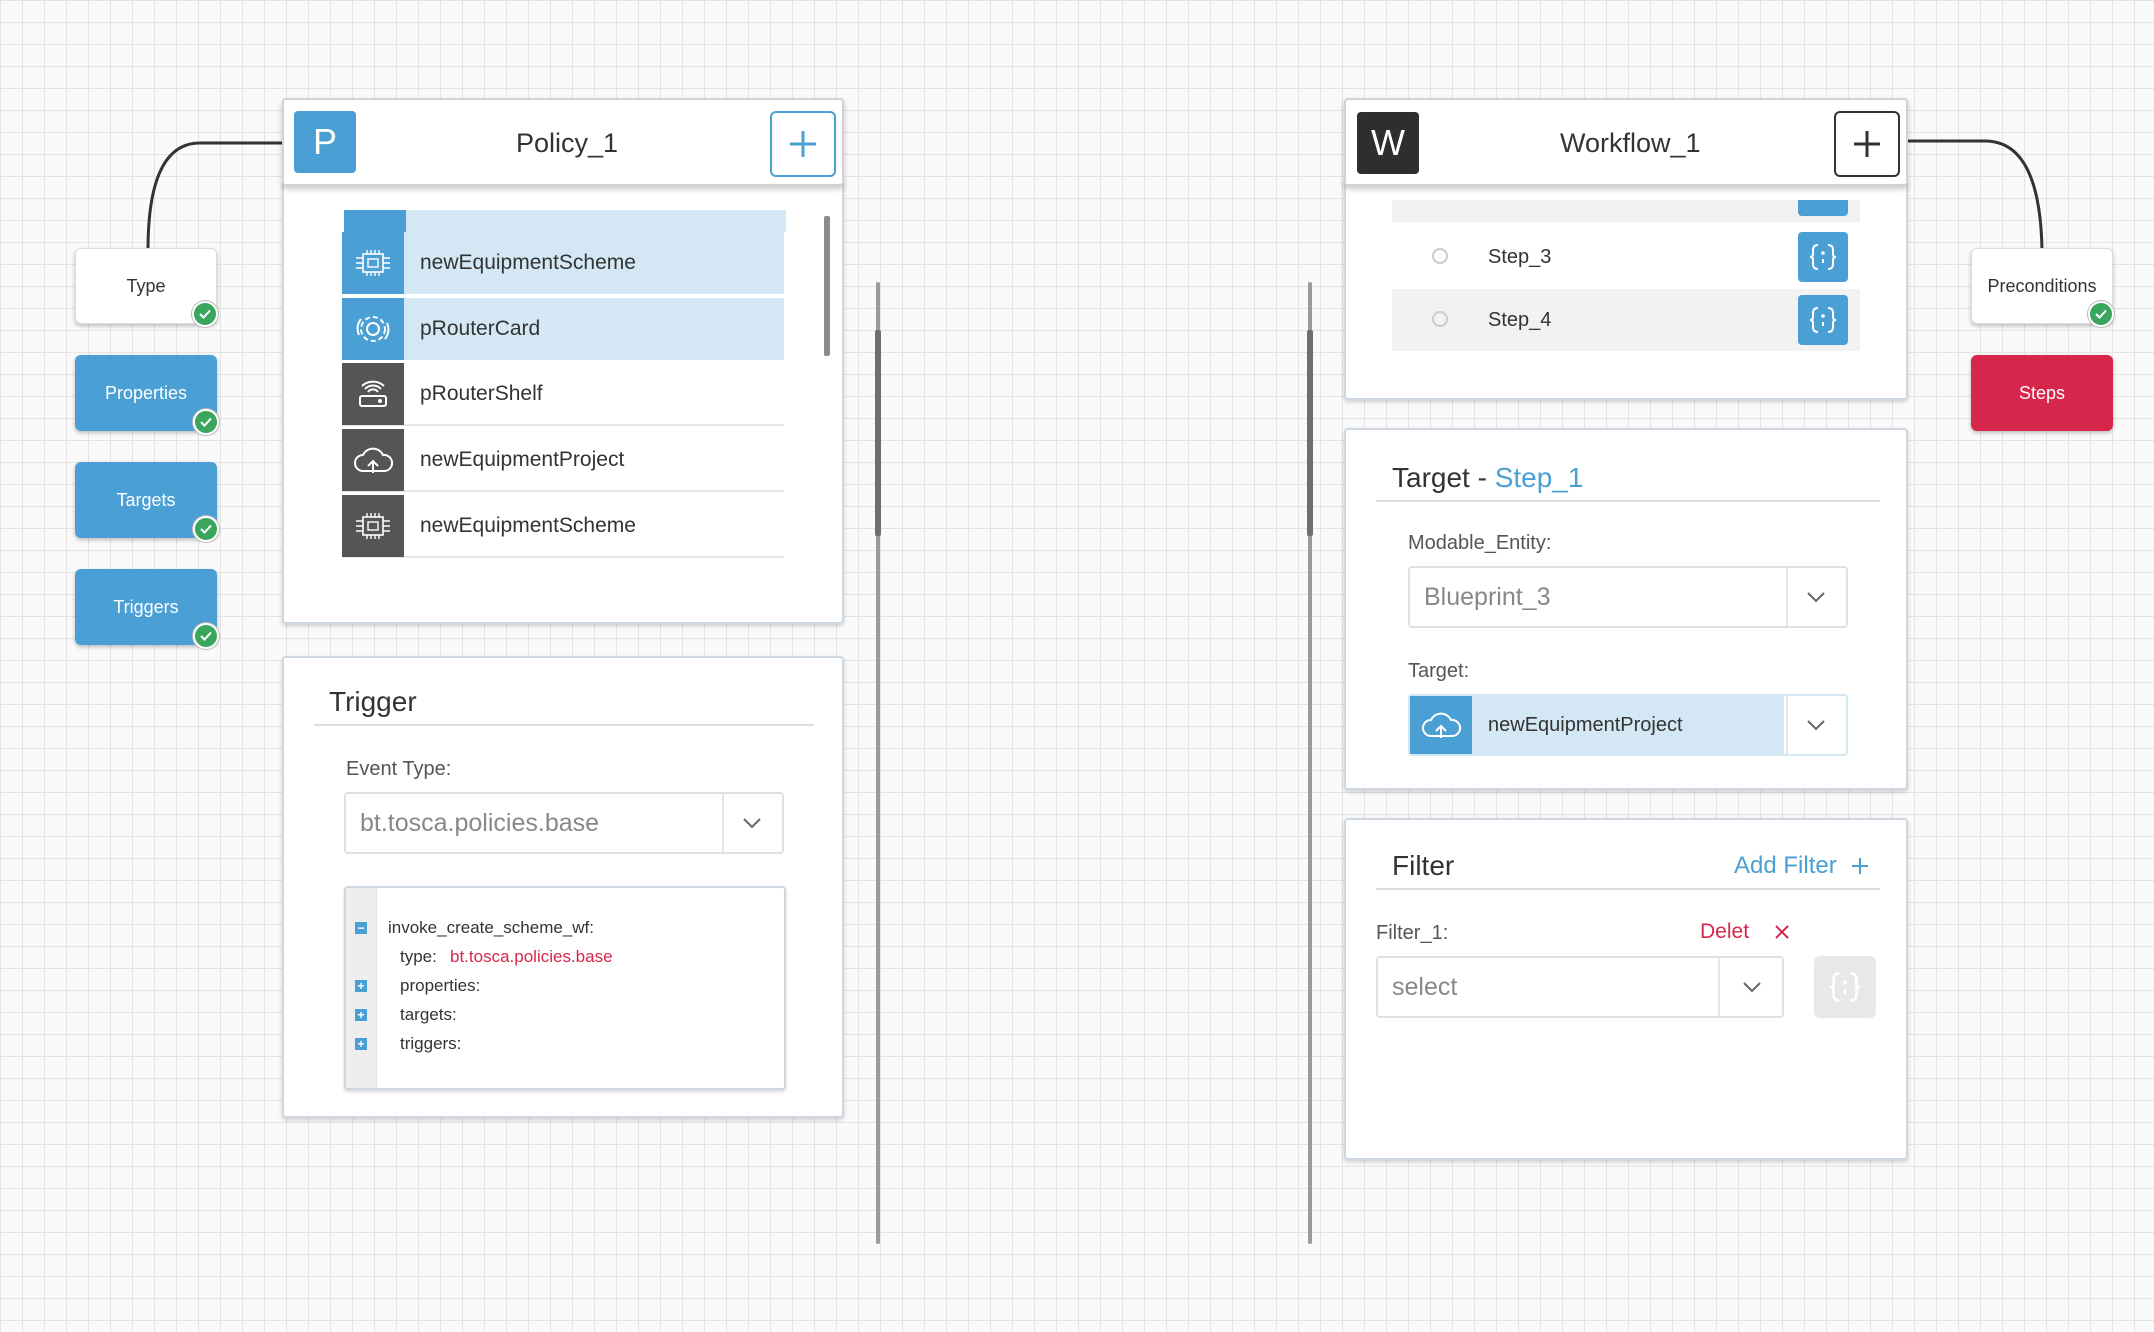 This screenshot has height=1332, width=2154. What do you see at coordinates (563, 329) in the screenshot?
I see `list-item: pRouterCard` at bounding box center [563, 329].